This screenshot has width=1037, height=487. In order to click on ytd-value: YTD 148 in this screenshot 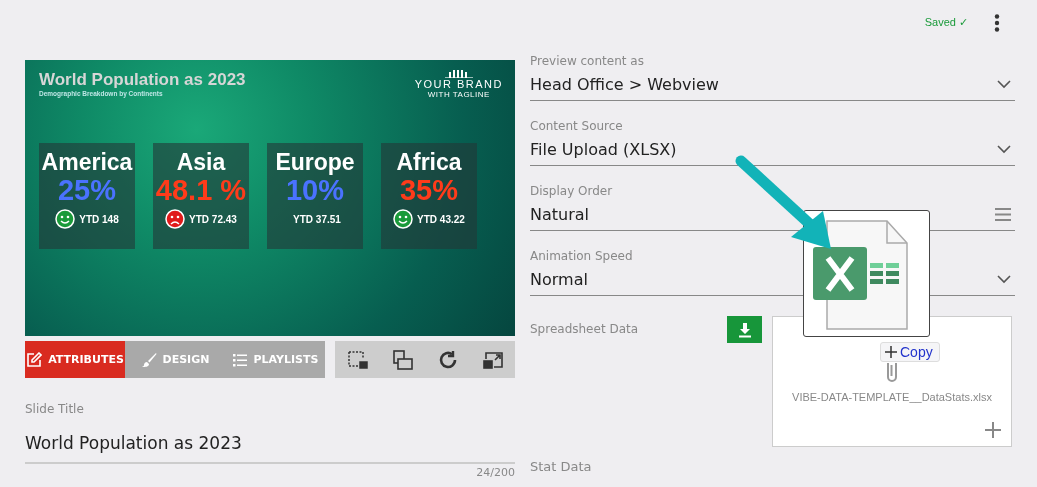, I will do `click(99, 219)`.